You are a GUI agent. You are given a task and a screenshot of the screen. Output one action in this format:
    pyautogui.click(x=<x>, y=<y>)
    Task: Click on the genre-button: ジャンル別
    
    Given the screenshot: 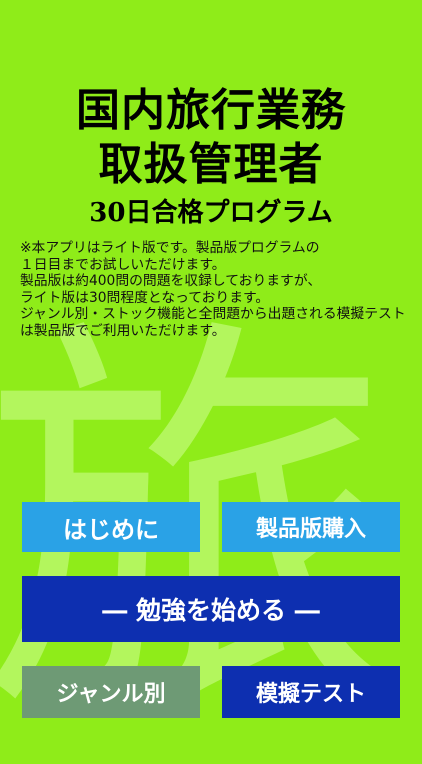 What is the action you would take?
    pyautogui.click(x=111, y=692)
    